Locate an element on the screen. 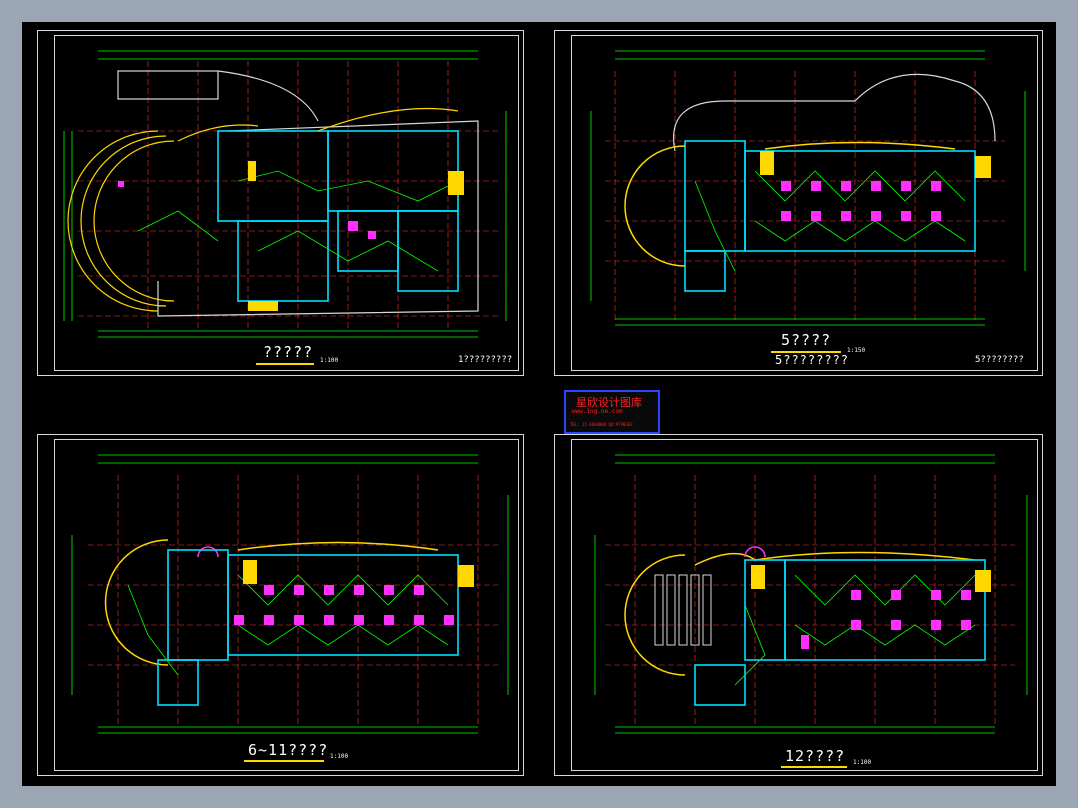 Image resolution: width=1078 pixels, height=808 pixels. sheet-corner-label: 5???????? is located at coordinates (999, 360).